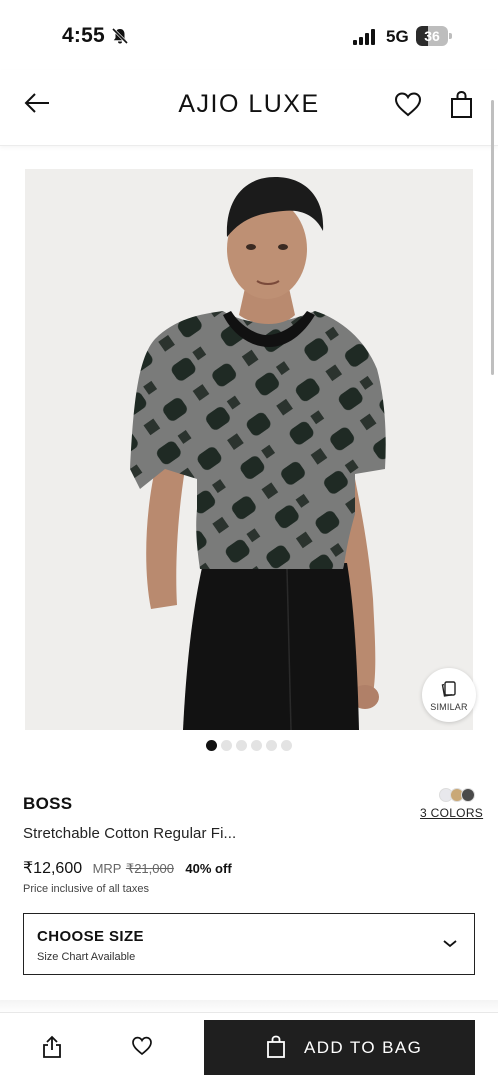 This screenshot has width=498, height=1080. Describe the element at coordinates (249, 746) in the screenshot. I see `image-carousel-dots` at that location.